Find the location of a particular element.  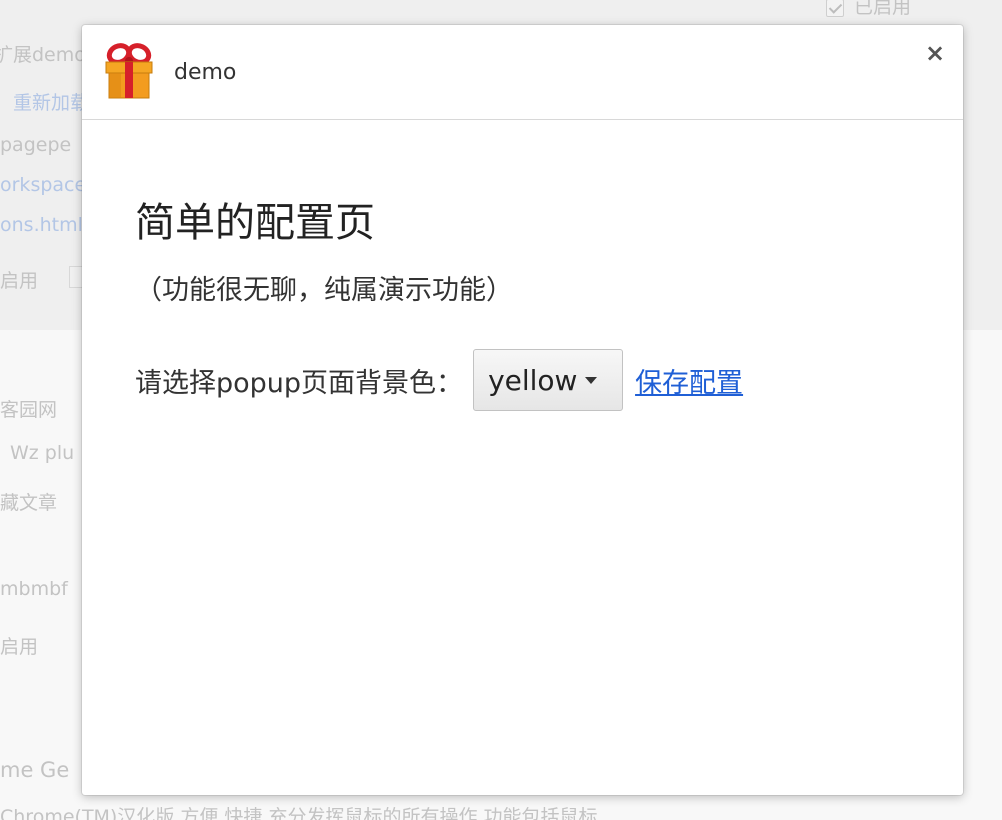

background-color-select: yellow is located at coordinates (548, 380).